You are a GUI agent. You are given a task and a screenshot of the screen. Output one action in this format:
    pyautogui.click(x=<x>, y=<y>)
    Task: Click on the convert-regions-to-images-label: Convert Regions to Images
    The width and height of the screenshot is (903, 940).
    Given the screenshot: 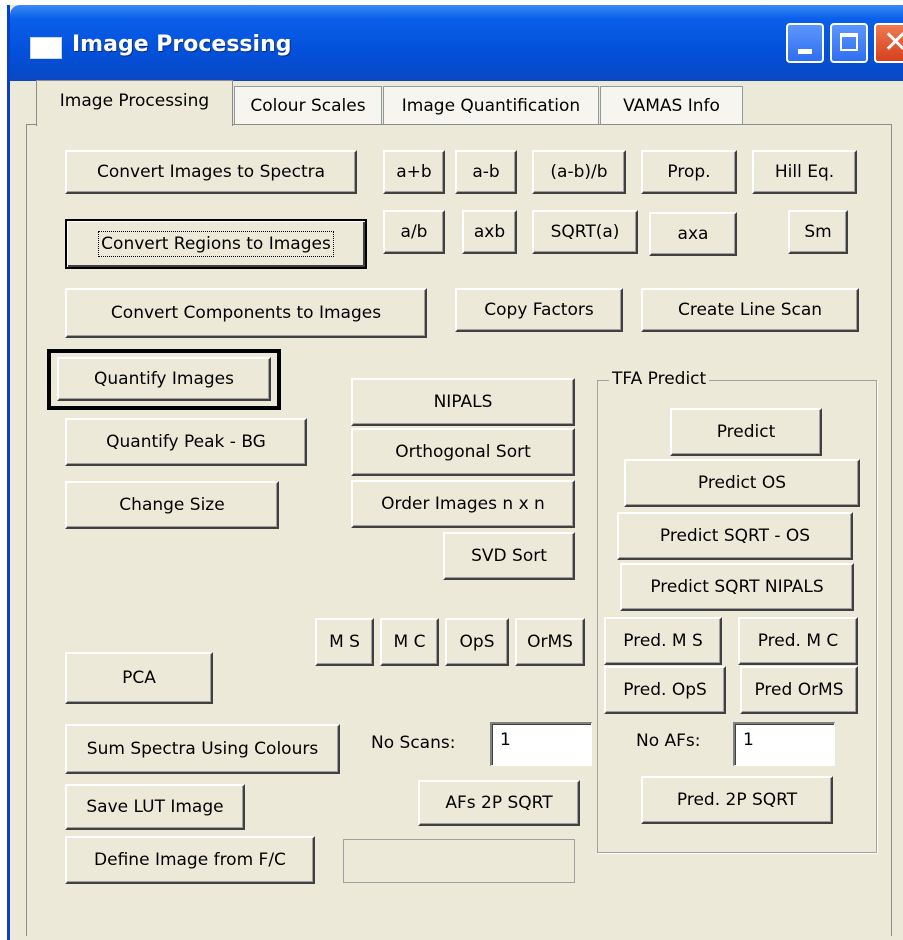 What is the action you would take?
    pyautogui.click(x=216, y=244)
    